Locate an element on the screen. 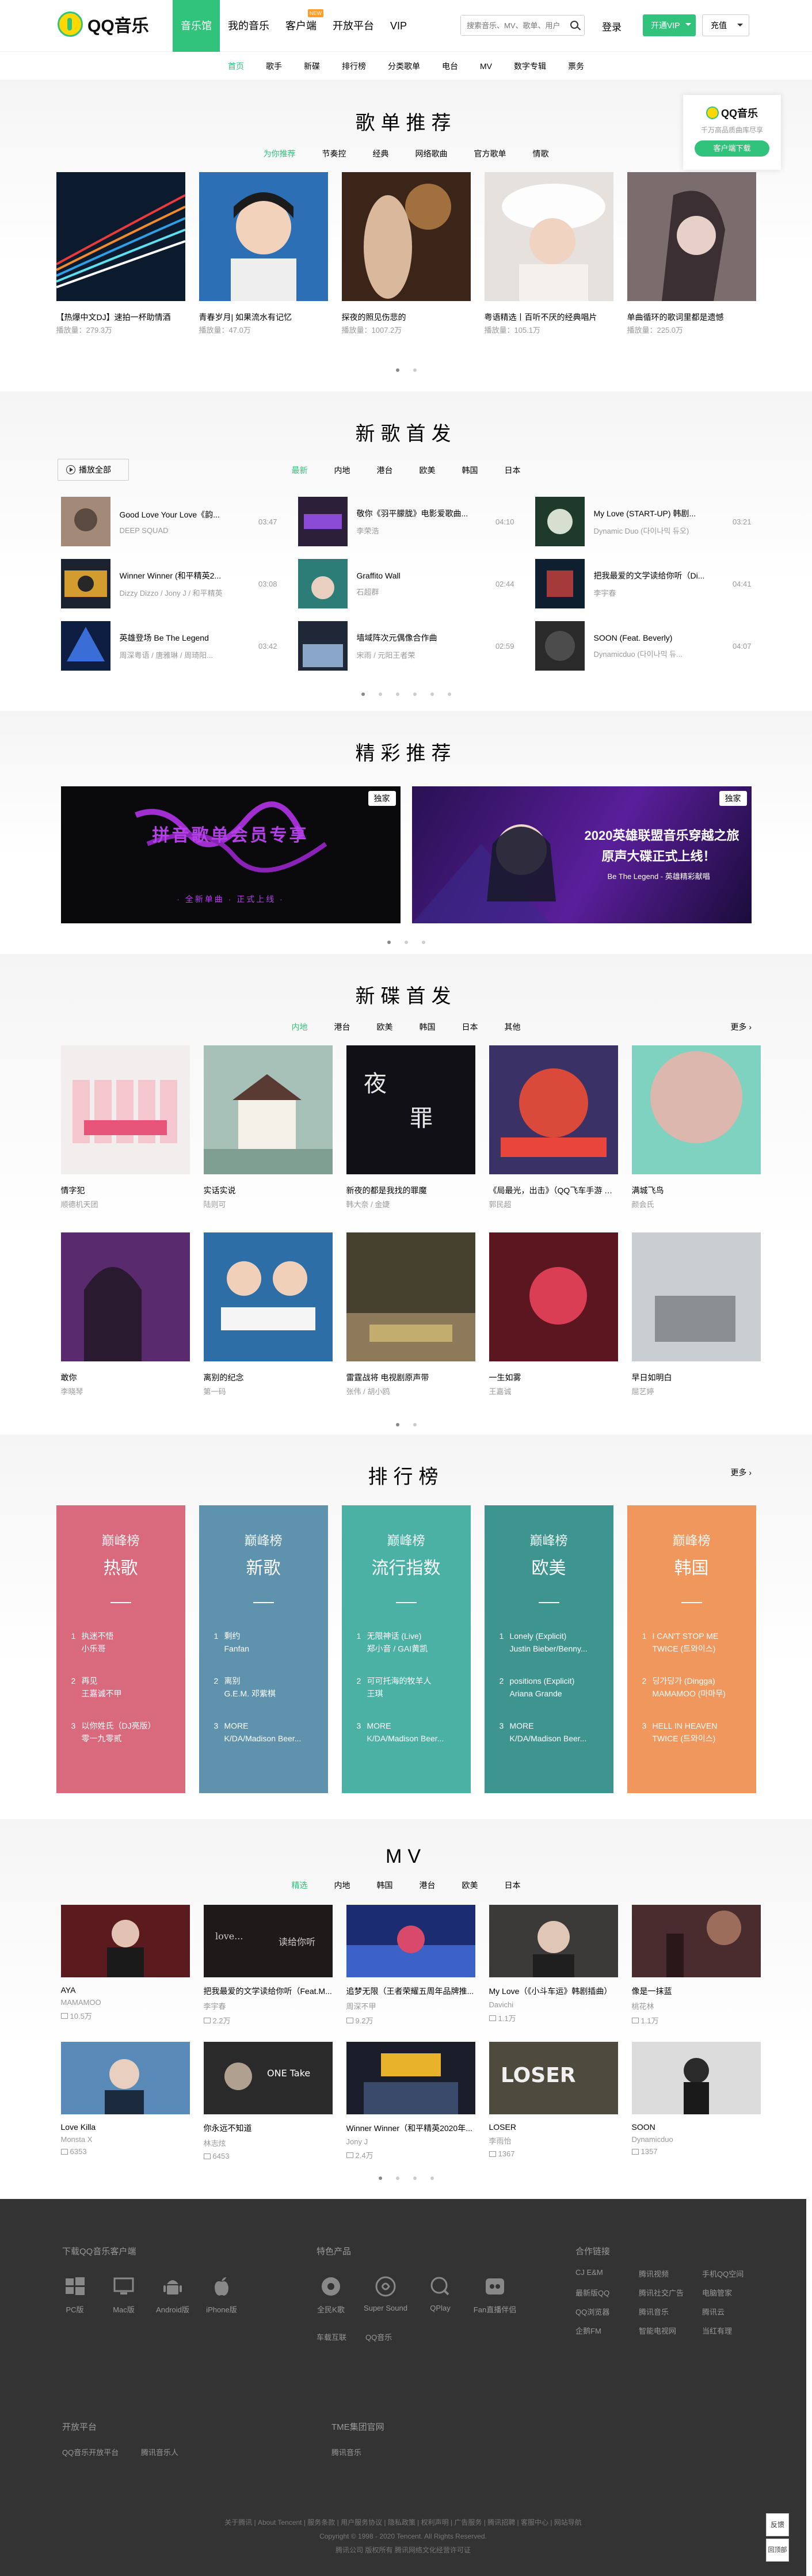  album-card: 情字犯 顺德机天团 is located at coordinates (125, 1127).